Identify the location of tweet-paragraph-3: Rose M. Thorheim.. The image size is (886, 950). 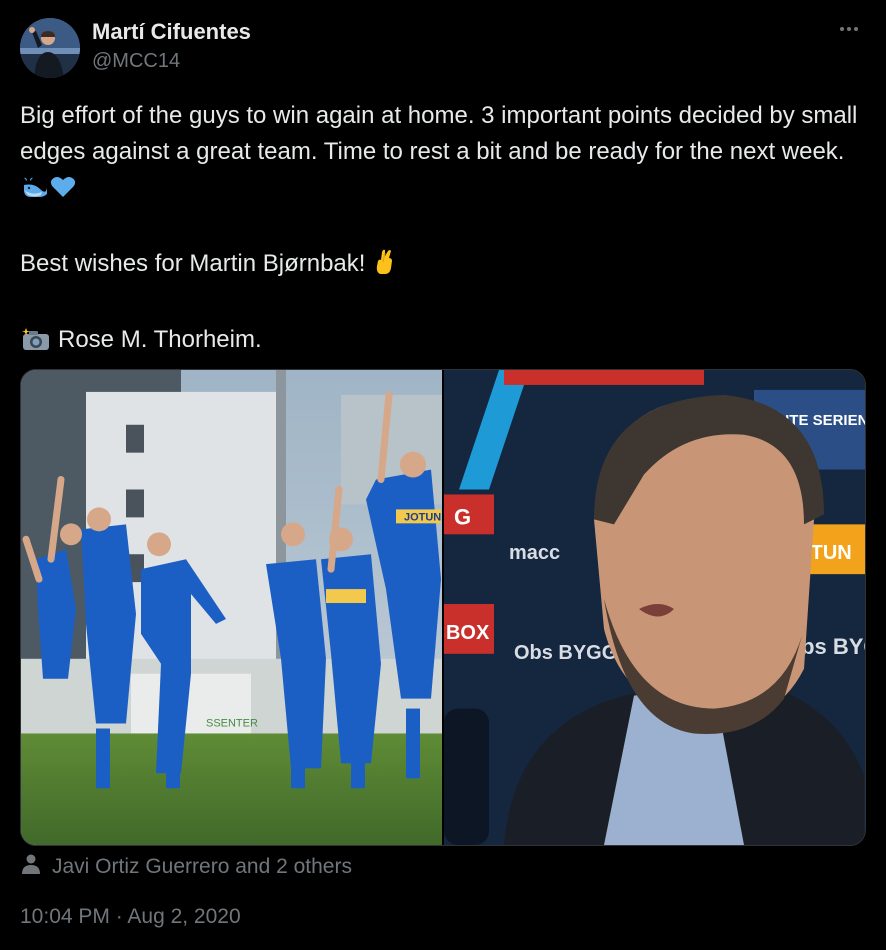
(443, 342).